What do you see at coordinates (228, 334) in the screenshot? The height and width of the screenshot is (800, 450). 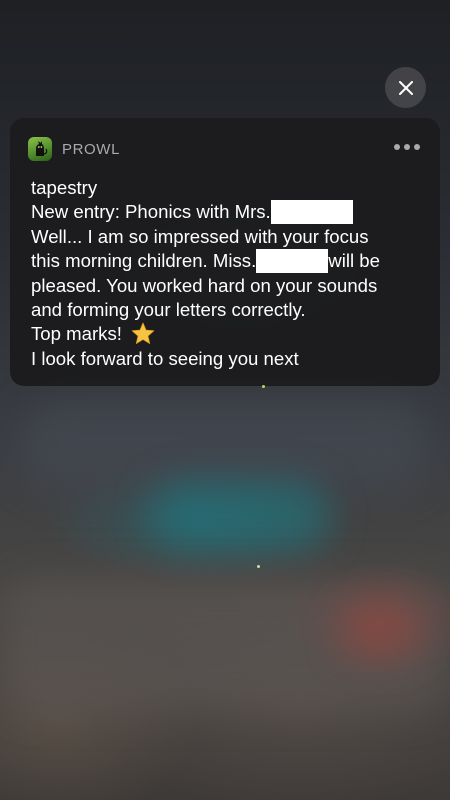 I see `notification-line: Top marks!` at bounding box center [228, 334].